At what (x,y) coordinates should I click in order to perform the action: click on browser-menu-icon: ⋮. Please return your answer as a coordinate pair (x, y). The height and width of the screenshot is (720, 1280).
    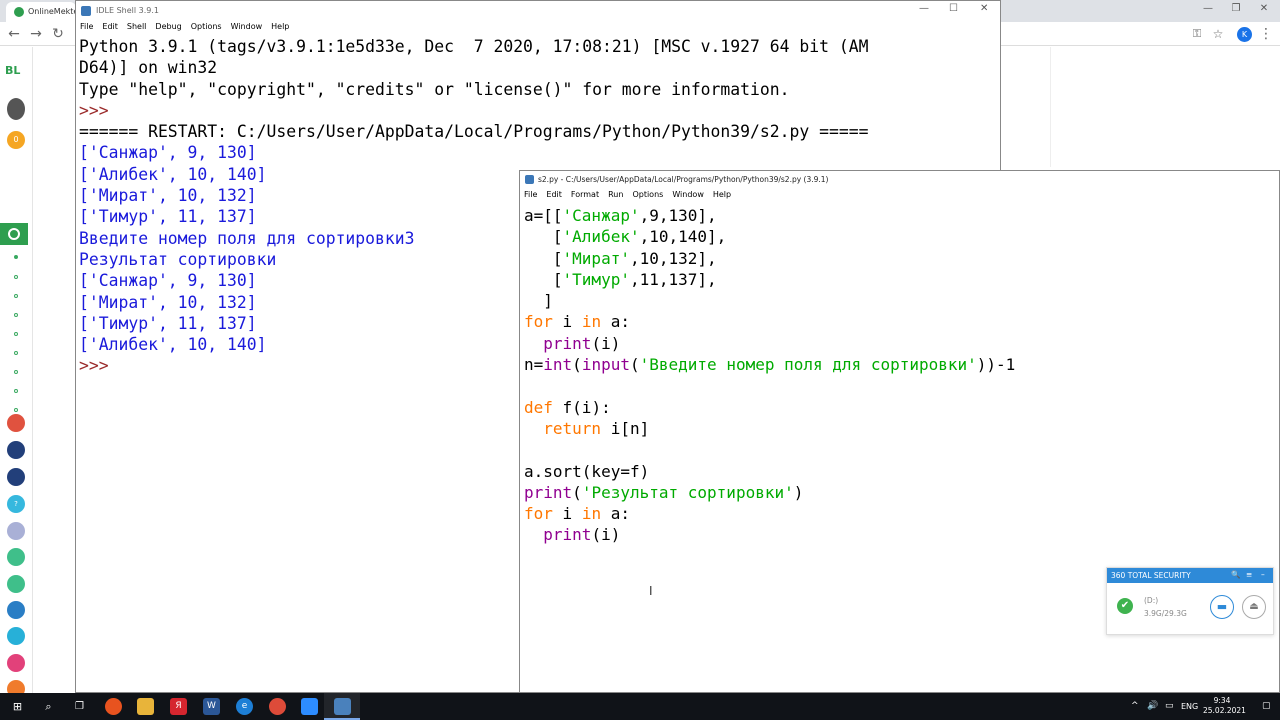
    Looking at the image, I should click on (1266, 34).